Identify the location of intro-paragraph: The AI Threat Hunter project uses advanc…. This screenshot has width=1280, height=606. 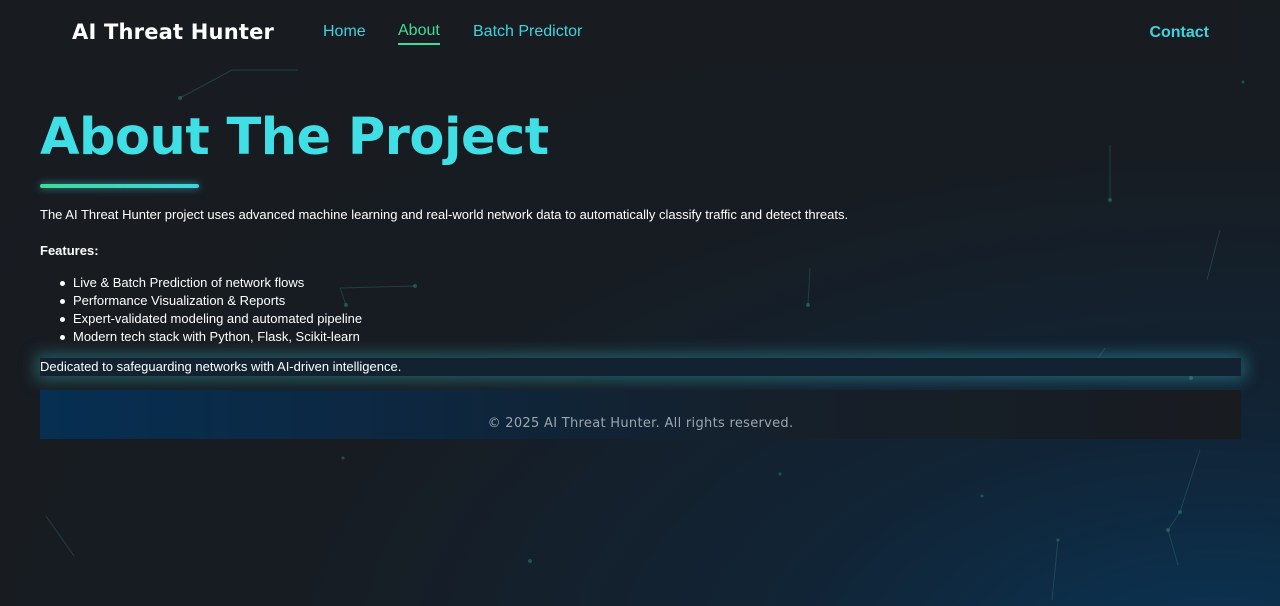
(444, 214).